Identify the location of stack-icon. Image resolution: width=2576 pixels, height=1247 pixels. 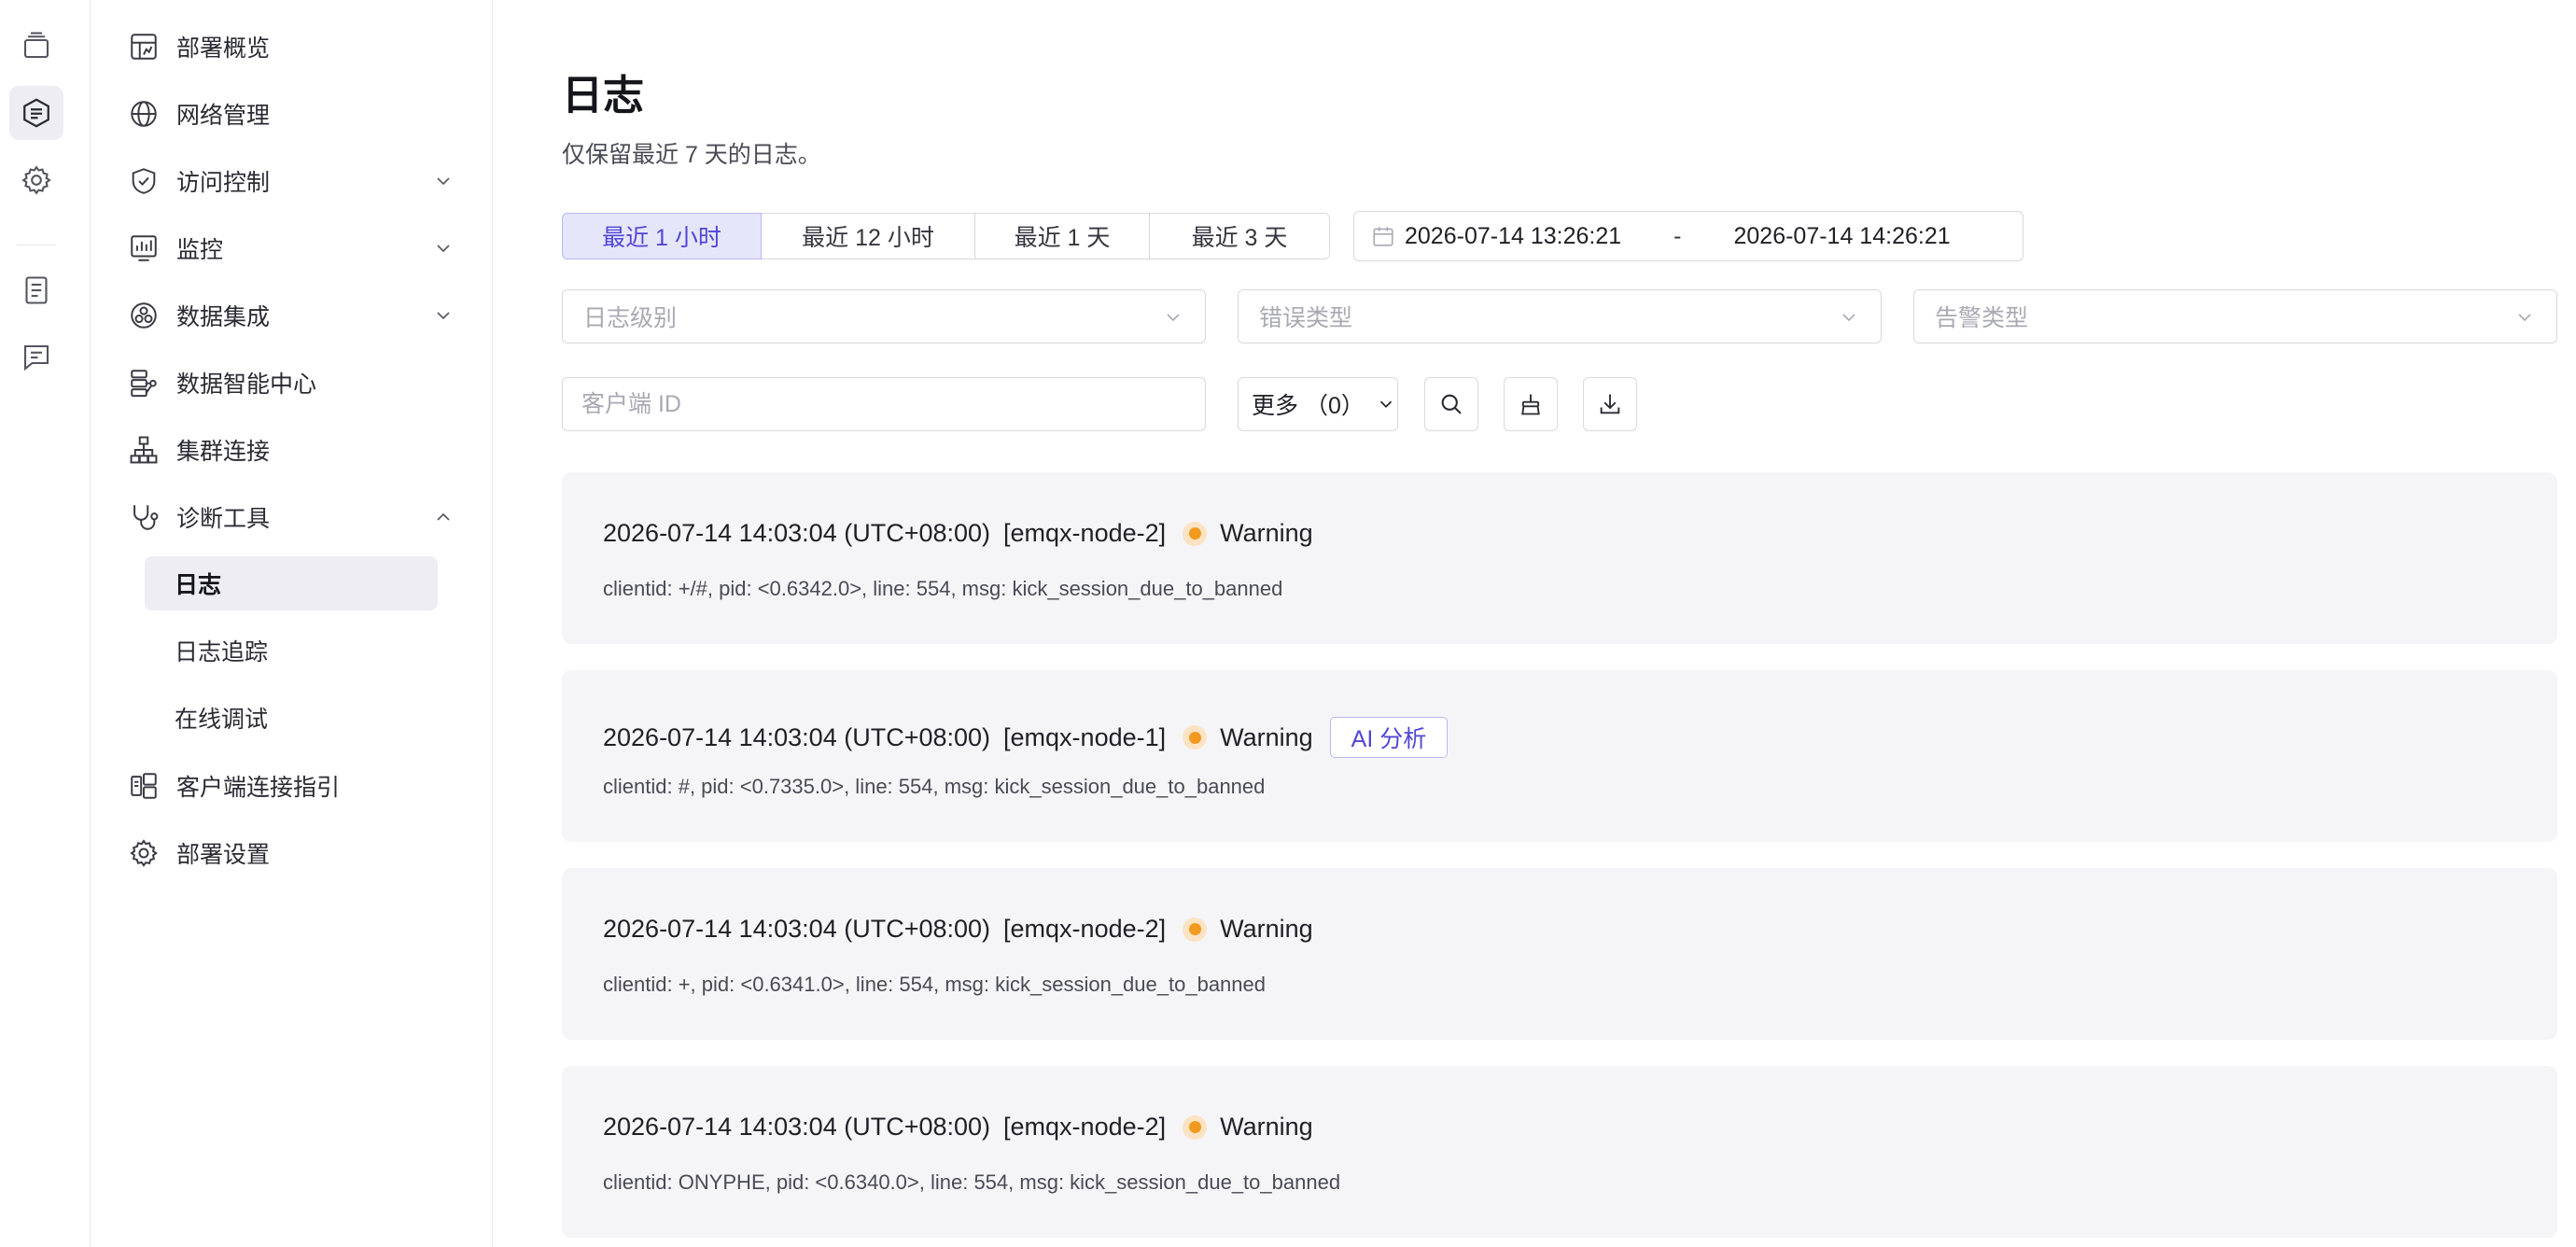
(36, 46).